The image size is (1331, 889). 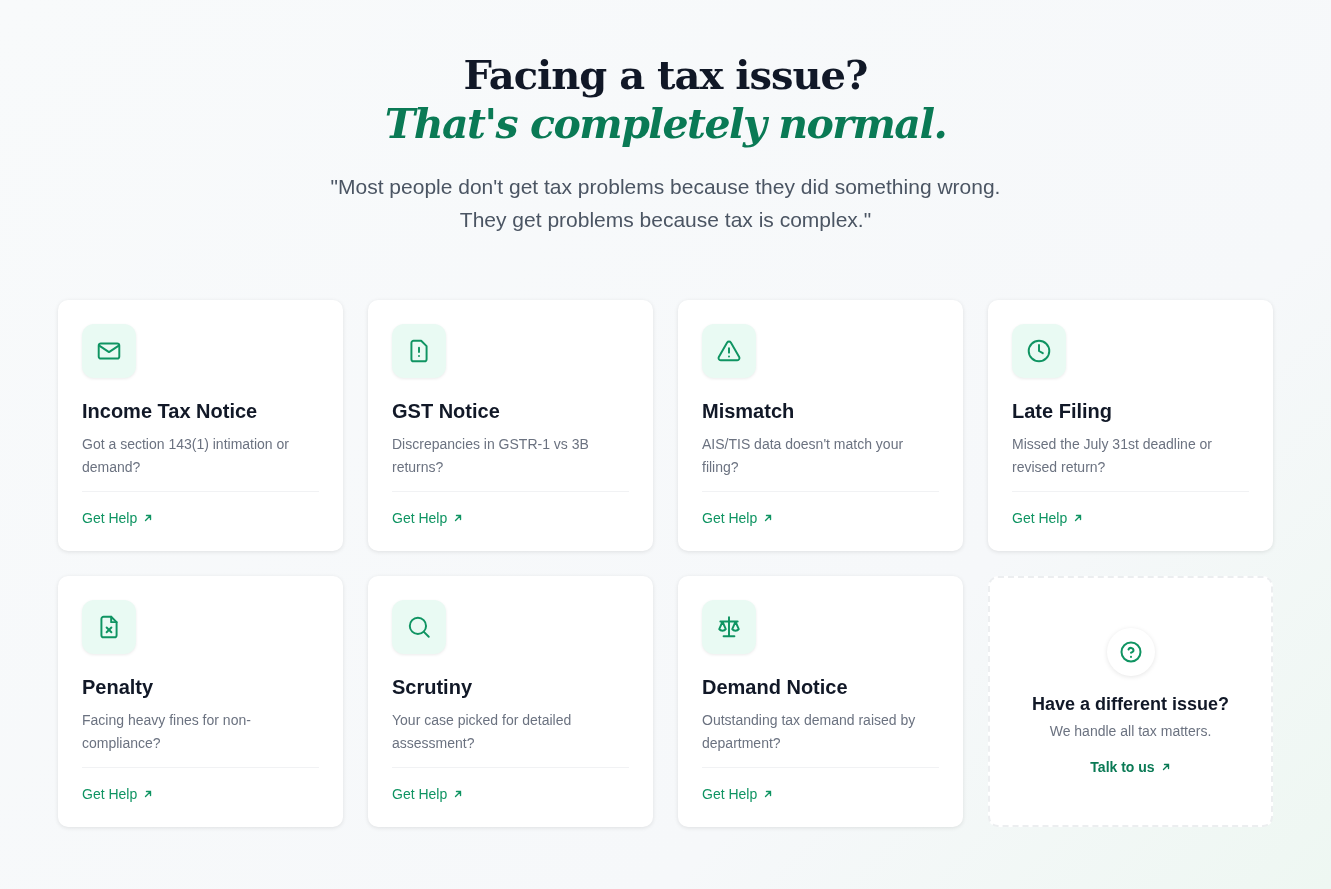 I want to click on card-description: Missed the July 31st deadline or revised return?, so click(x=1112, y=456).